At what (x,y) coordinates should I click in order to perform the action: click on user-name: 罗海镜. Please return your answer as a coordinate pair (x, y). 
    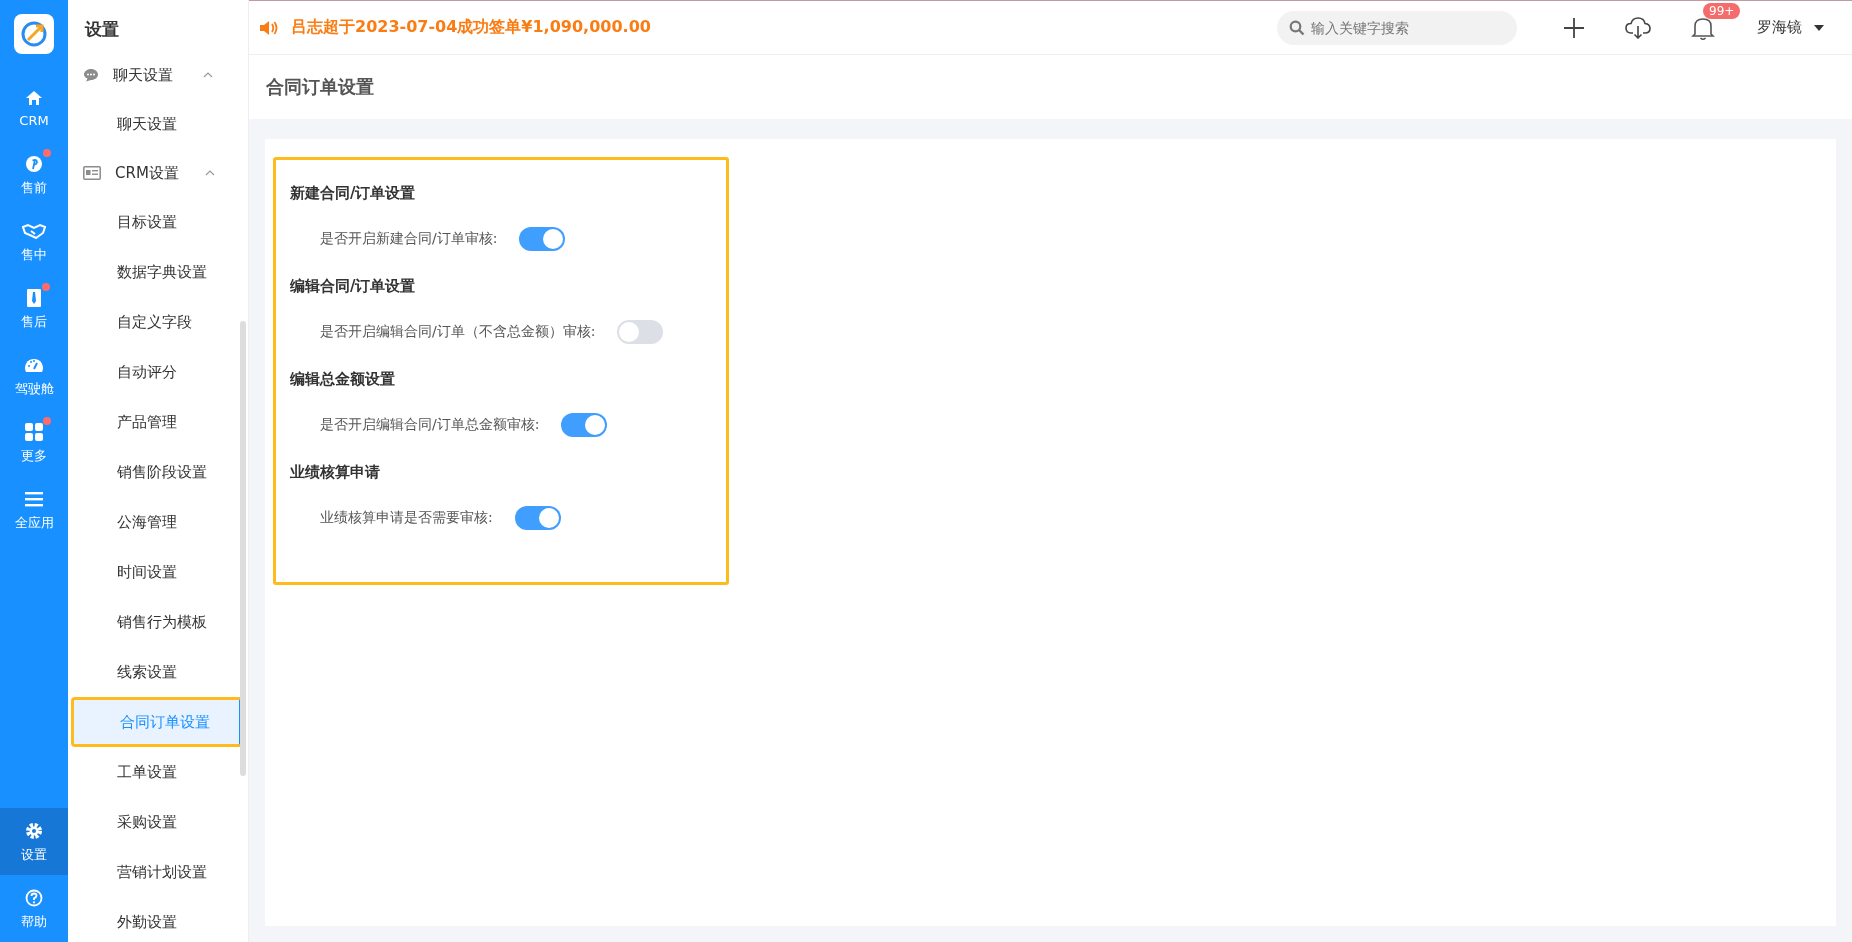
    Looking at the image, I should click on (1779, 27).